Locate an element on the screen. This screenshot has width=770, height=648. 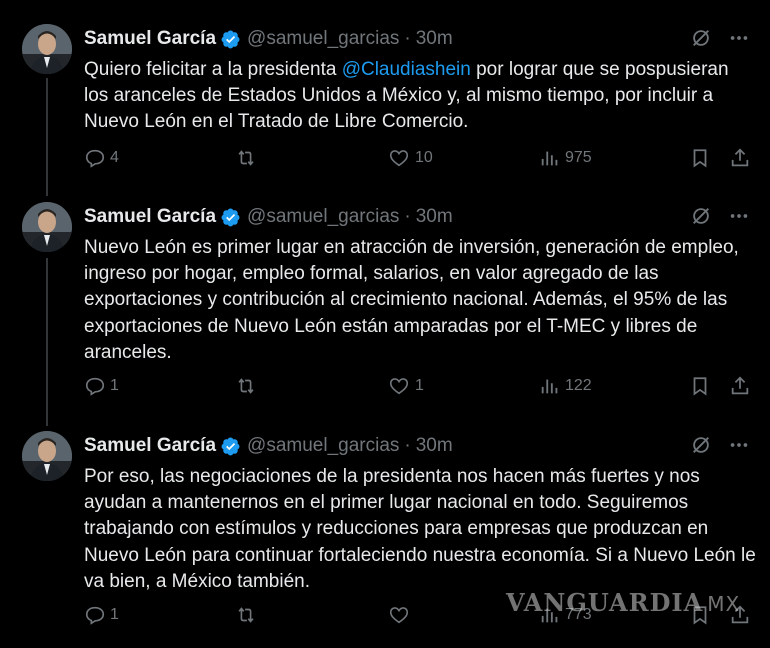
views-button: 122 is located at coordinates (565, 386).